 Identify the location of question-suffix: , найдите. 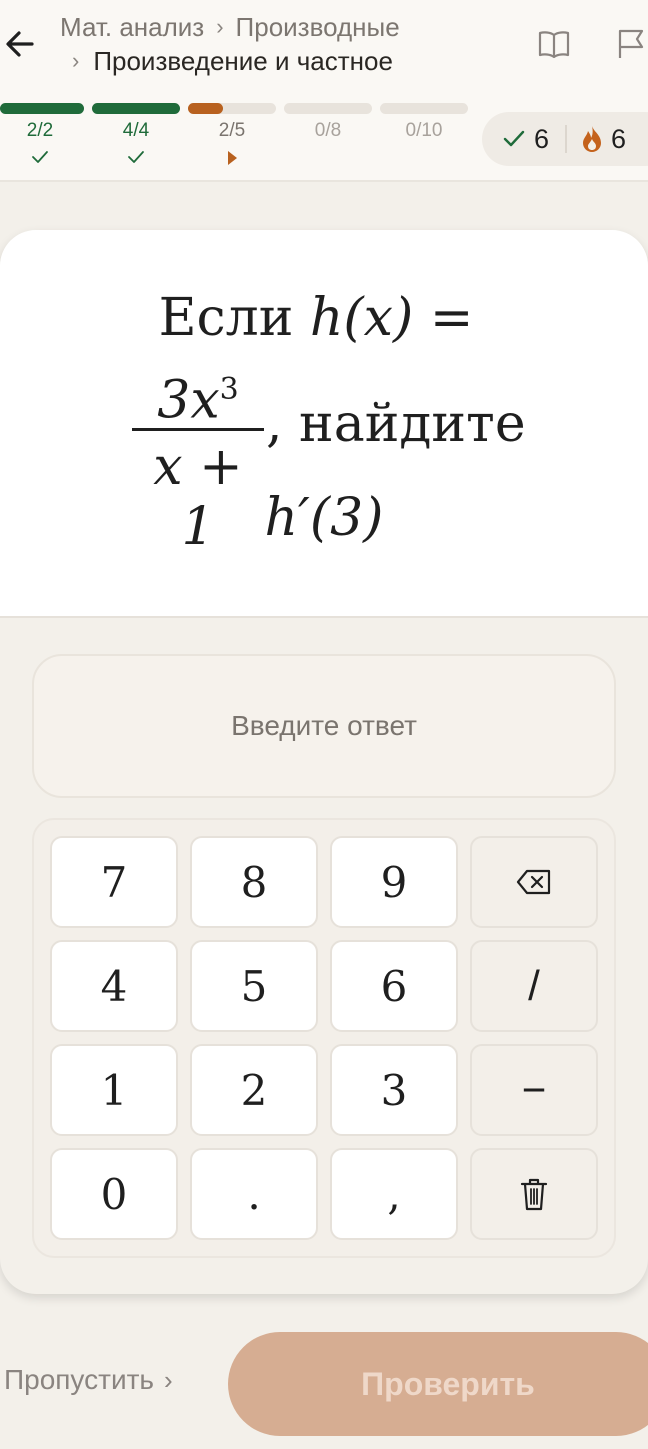
(396, 424).